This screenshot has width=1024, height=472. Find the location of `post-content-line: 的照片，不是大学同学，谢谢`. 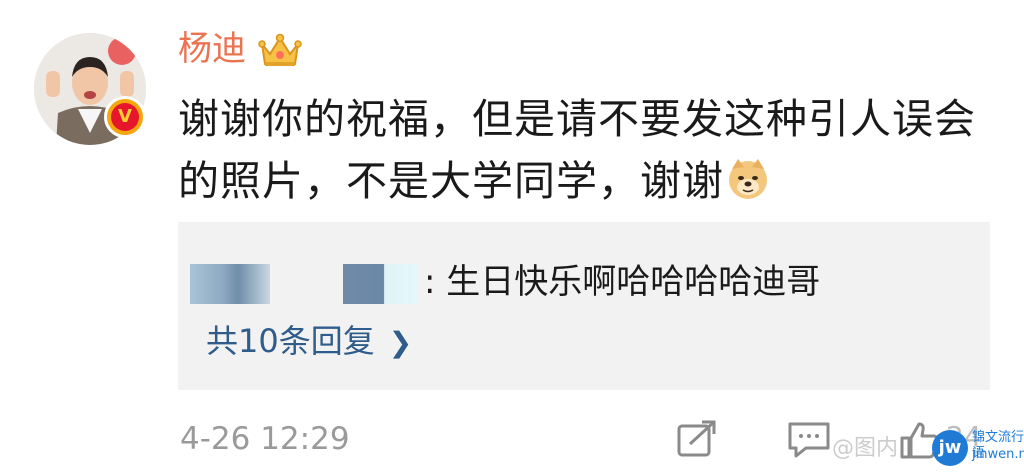

post-content-line: 的照片，不是大学同学，谢谢 is located at coordinates (593, 181).